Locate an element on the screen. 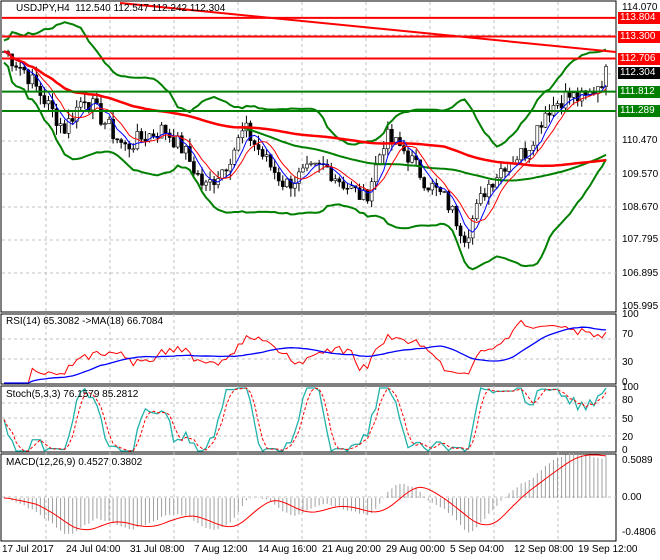  time-axis-label: 7 Aug 12:00 is located at coordinates (221, 549).